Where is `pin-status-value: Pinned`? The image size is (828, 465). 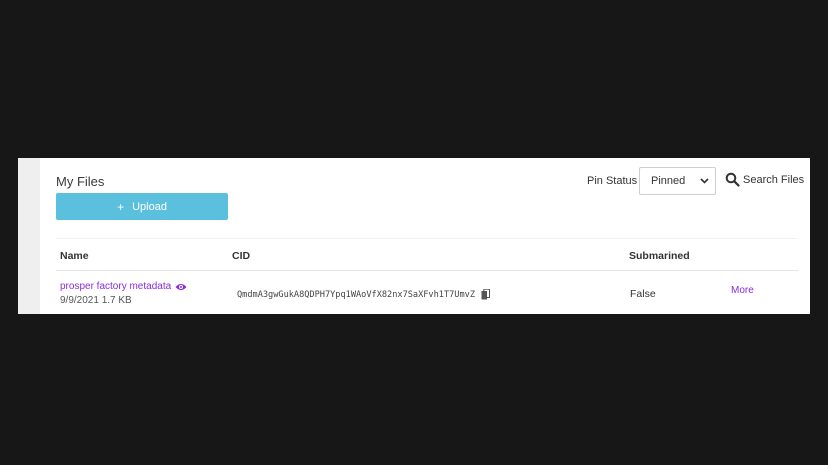
pin-status-value: Pinned is located at coordinates (668, 181).